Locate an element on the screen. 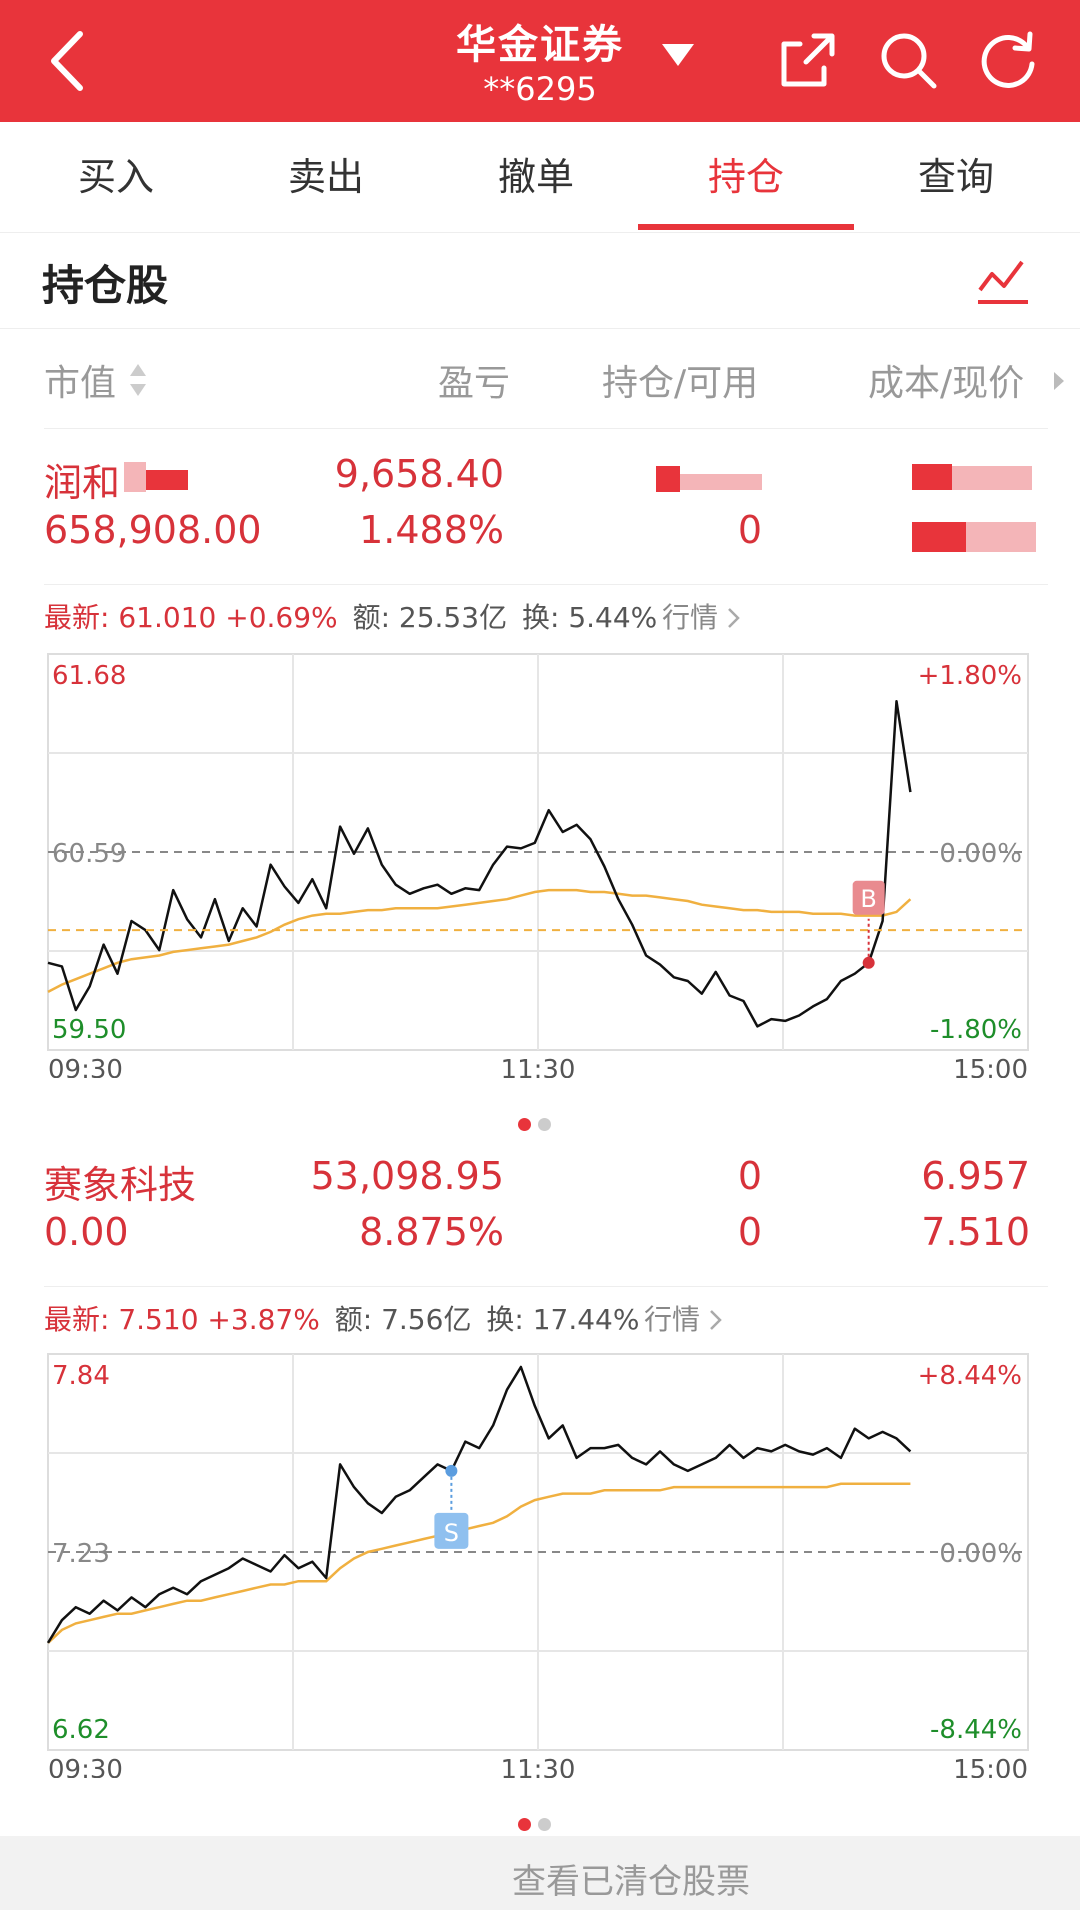  y-label-bottom: 6.62 is located at coordinates (81, 1730).